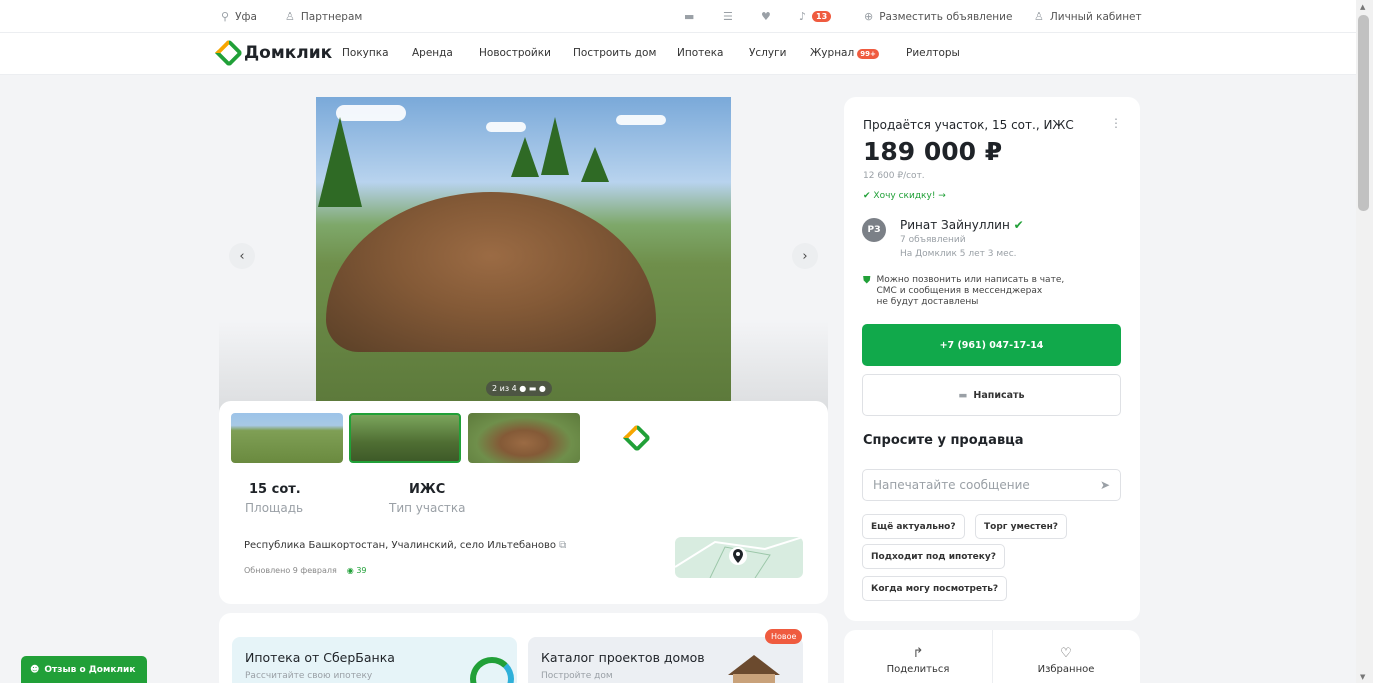 This screenshot has height=683, width=1373. What do you see at coordinates (225, 16) in the screenshot?
I see `location-pin-icon: ⚲` at bounding box center [225, 16].